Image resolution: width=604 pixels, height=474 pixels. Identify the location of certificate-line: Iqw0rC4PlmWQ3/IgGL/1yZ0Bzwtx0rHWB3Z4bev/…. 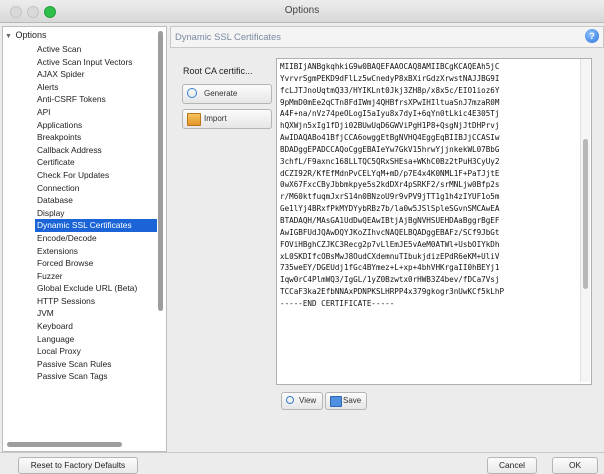
(390, 280).